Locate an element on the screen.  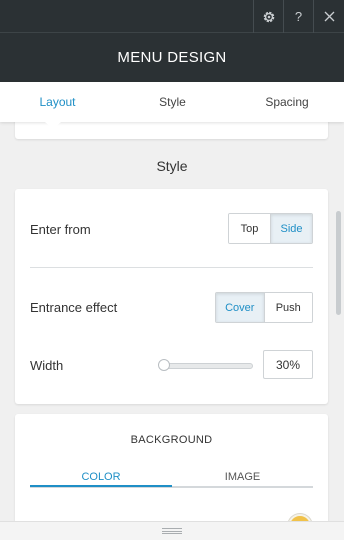
gear-icon is located at coordinates (268, 16).